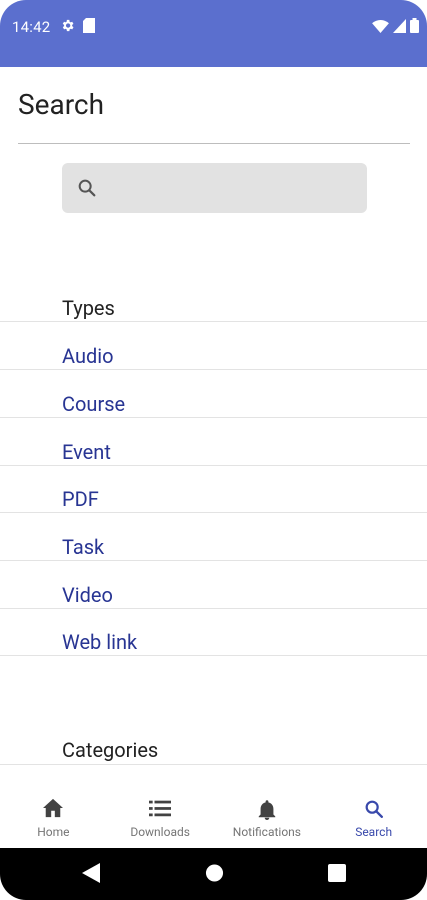 Image resolution: width=427 pixels, height=900 pixels. What do you see at coordinates (99, 642) in the screenshot?
I see `type-item-web-link: Web link` at bounding box center [99, 642].